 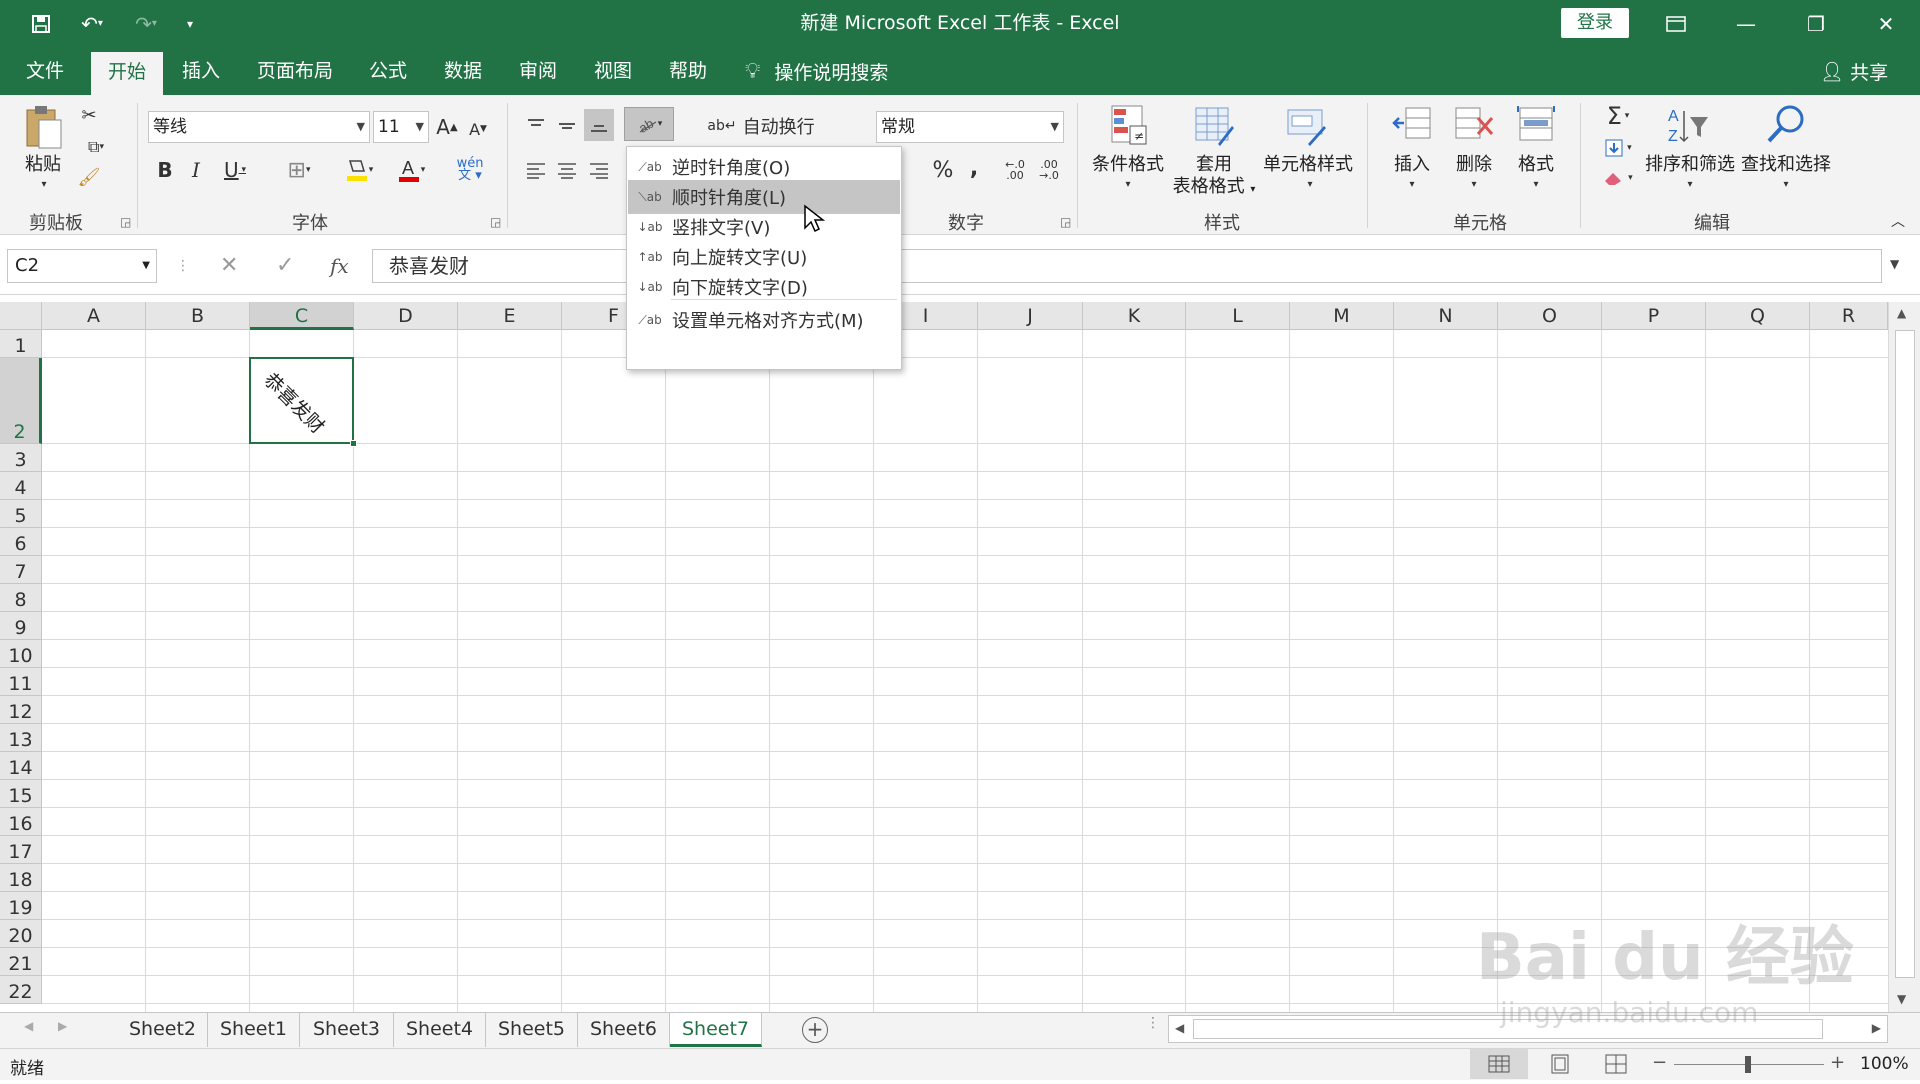 I want to click on tab-help: 帮助, so click(x=688, y=71).